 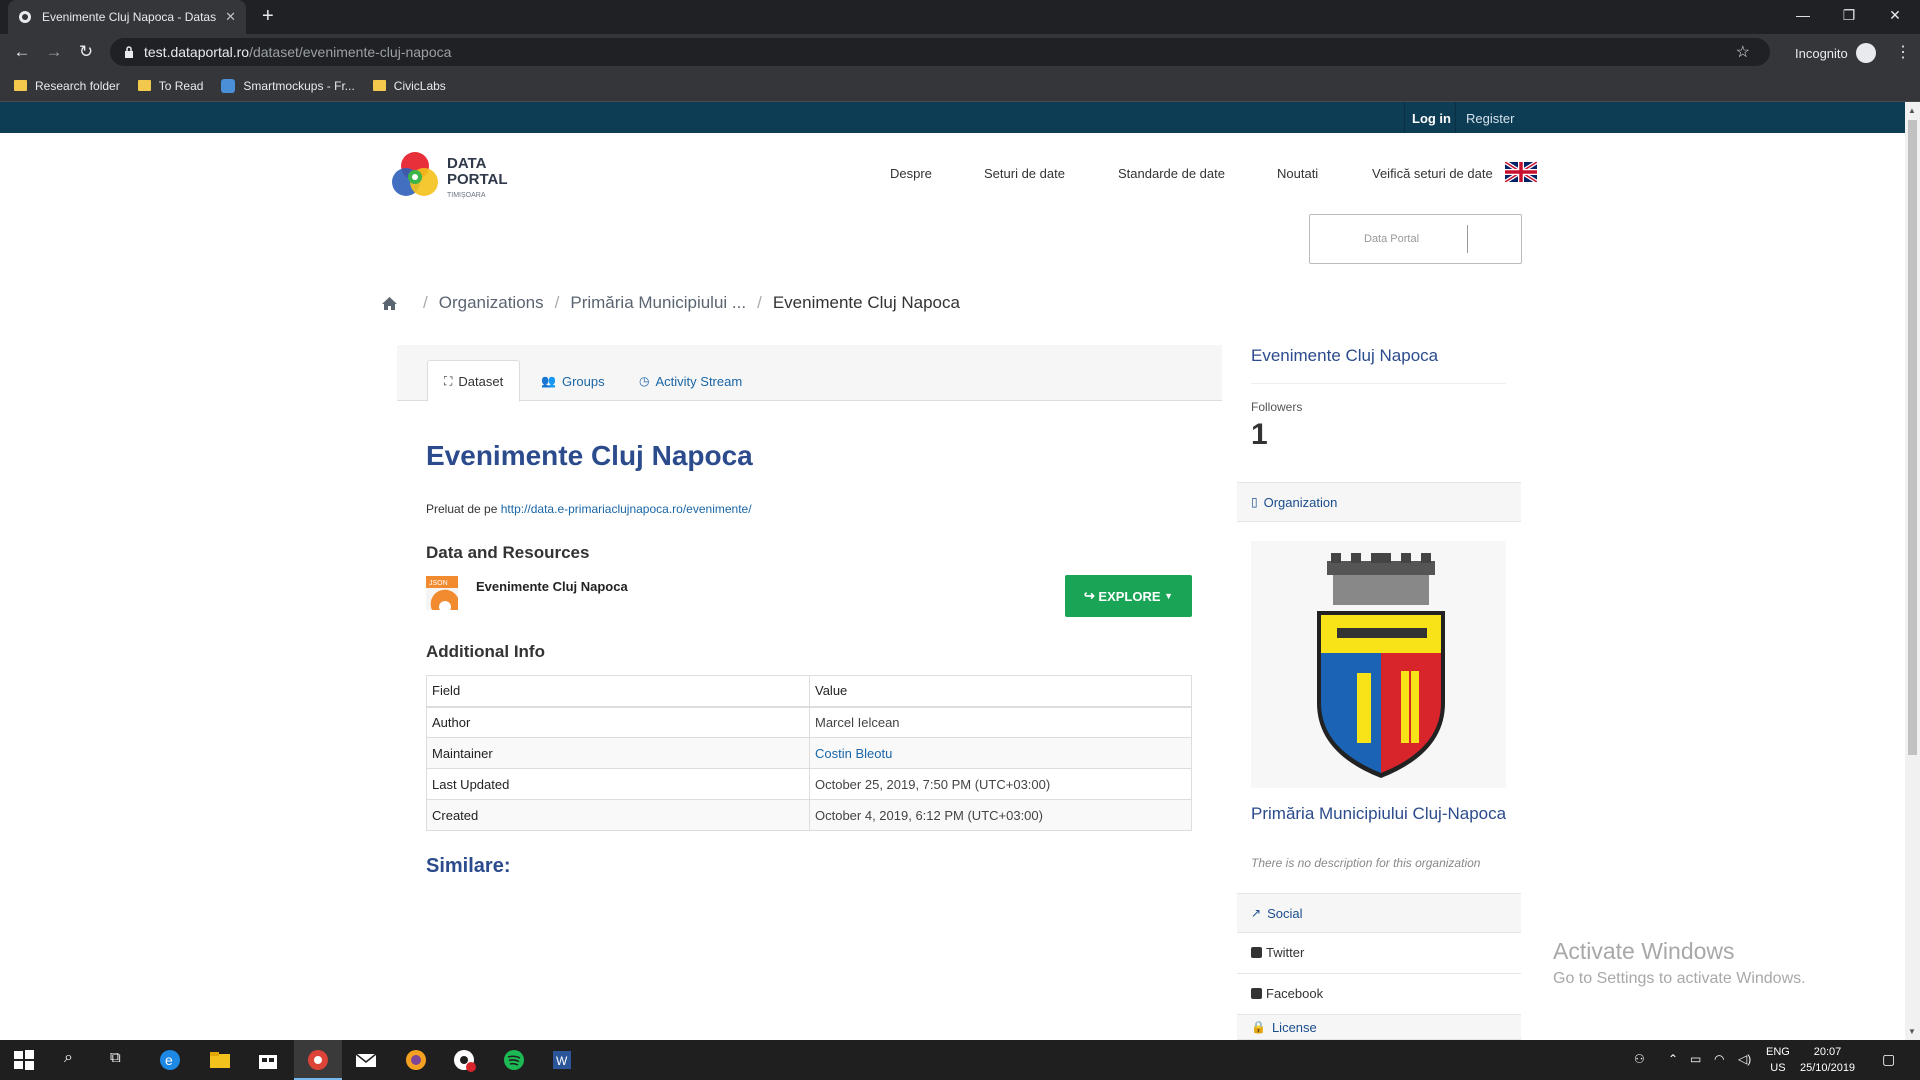 What do you see at coordinates (115, 1057) in the screenshot?
I see `task-view-icon: ⧉` at bounding box center [115, 1057].